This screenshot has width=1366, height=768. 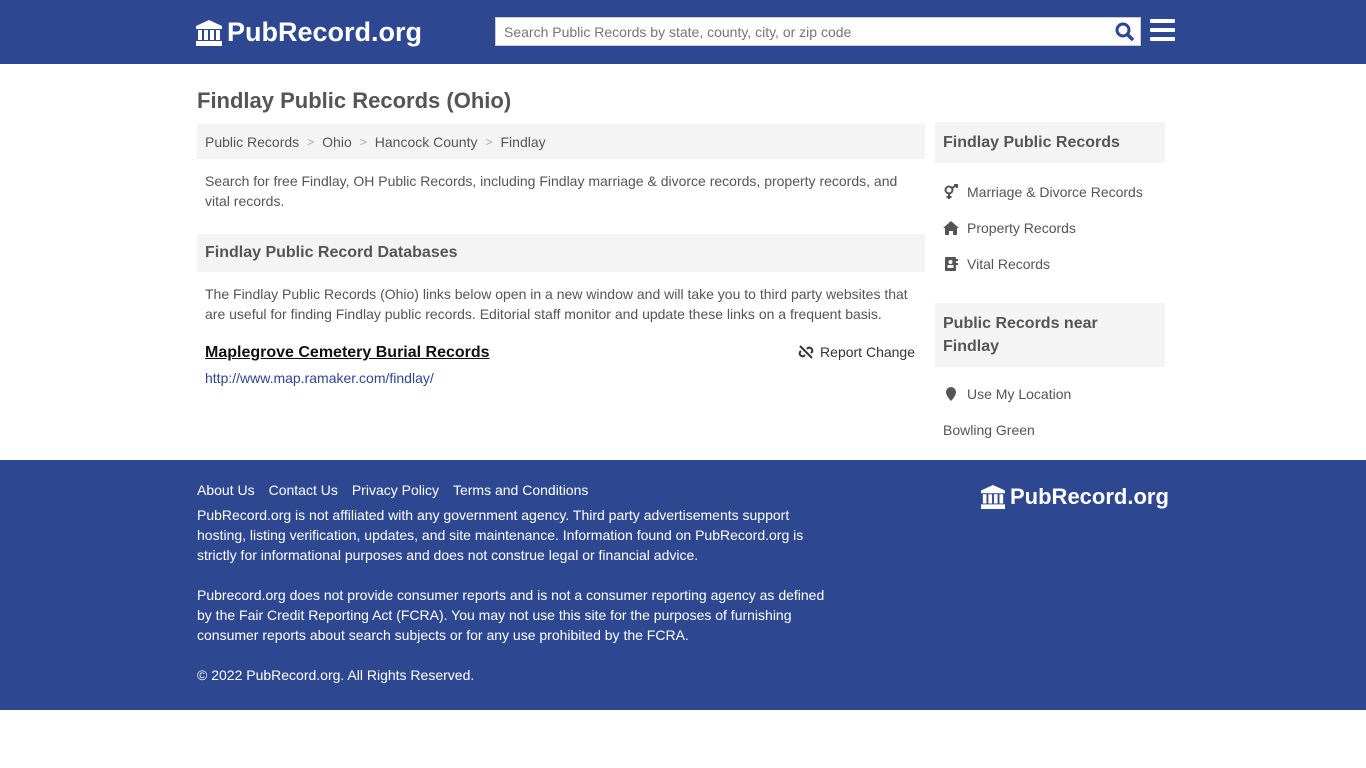 I want to click on record-url: http://www.map.ramaker.com/findlay/, so click(x=561, y=378).